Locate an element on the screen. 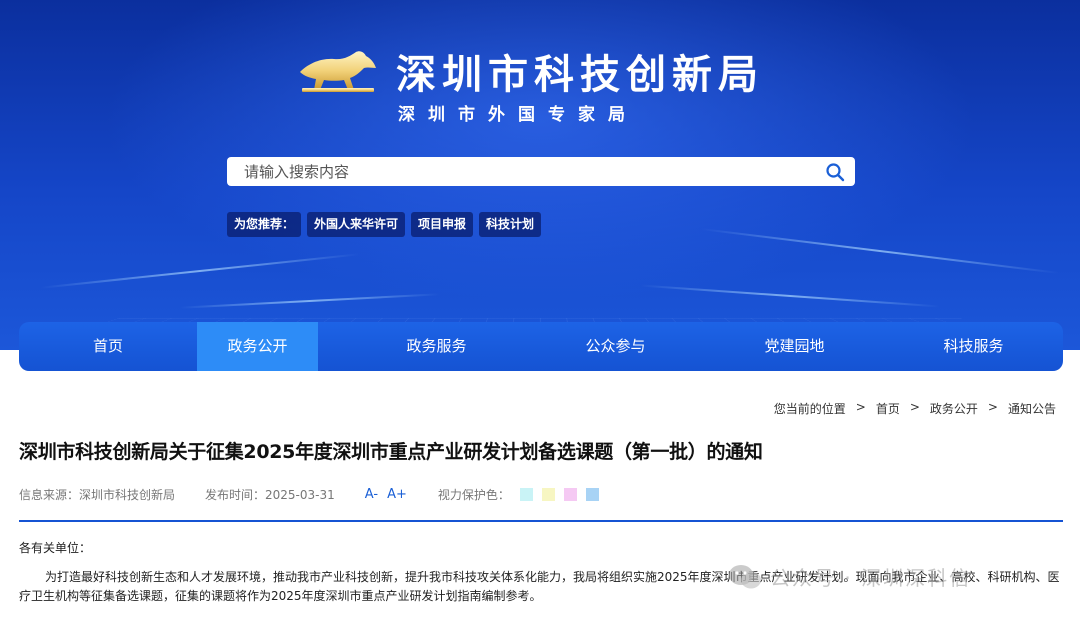 The image size is (1080, 618). site-logo: 深圳市科技创新局 深圳市外国专家局 is located at coordinates (548, 85).